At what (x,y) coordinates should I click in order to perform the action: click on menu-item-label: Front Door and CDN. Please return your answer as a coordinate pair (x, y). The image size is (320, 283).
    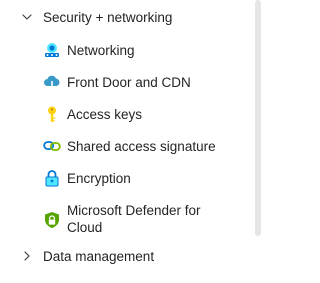
    Looking at the image, I should click on (129, 82).